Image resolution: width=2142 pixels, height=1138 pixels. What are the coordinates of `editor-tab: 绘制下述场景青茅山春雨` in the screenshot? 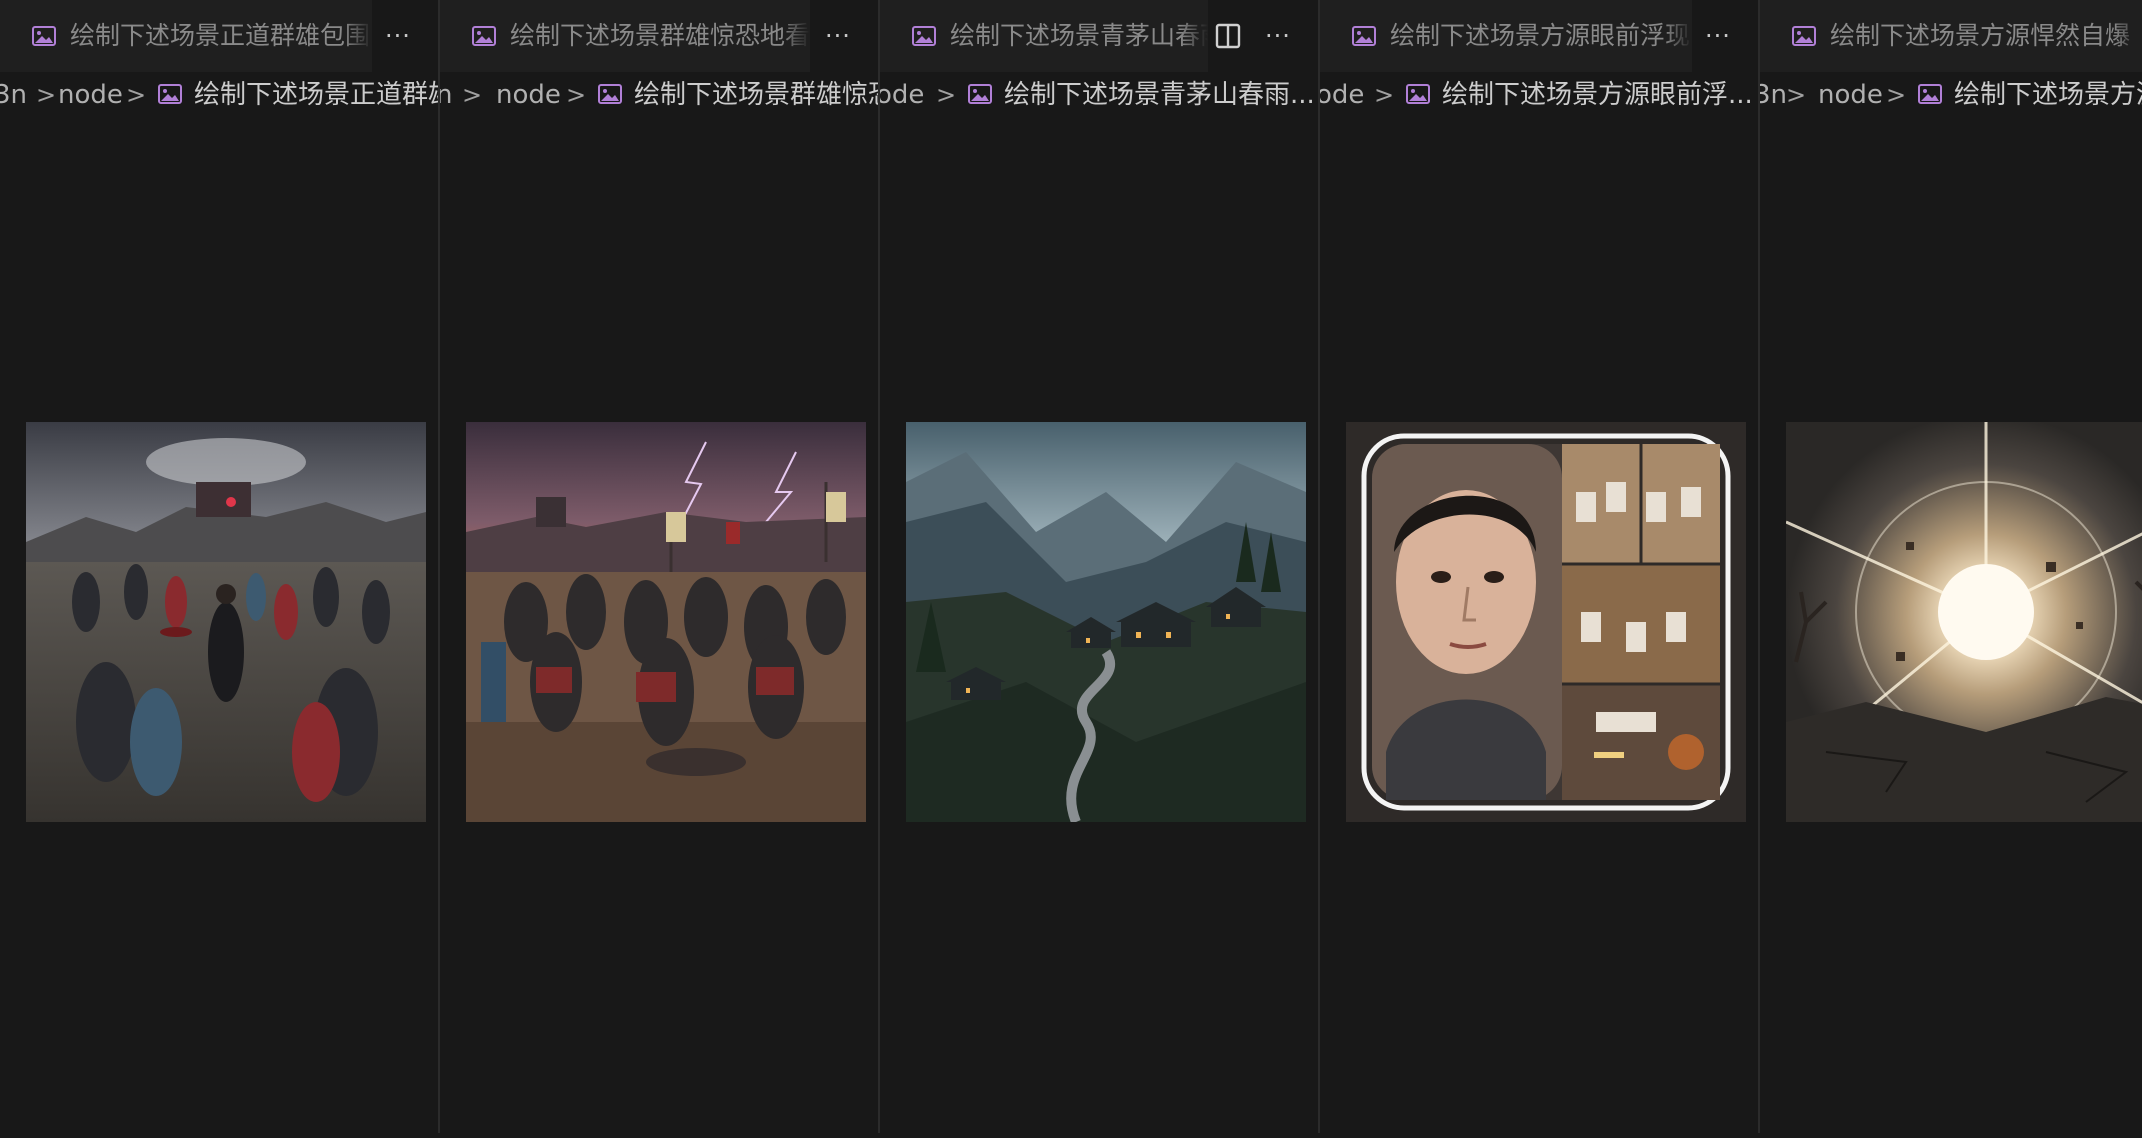 It's located at (1044, 36).